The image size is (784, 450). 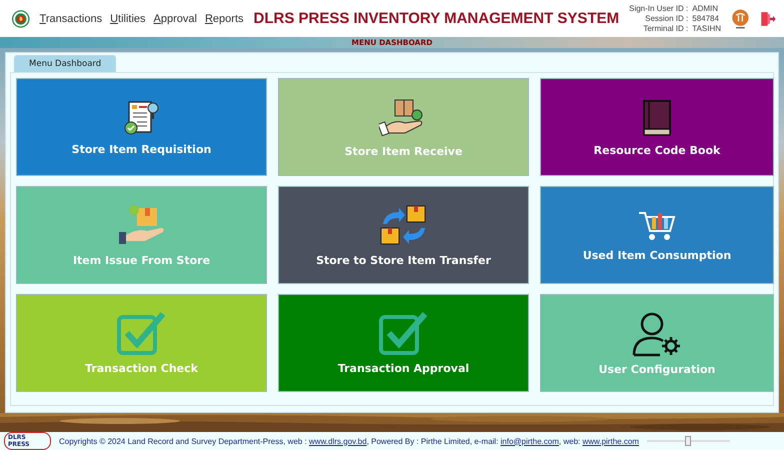 I want to click on footer-link: info@pirthe.com, so click(x=529, y=441).